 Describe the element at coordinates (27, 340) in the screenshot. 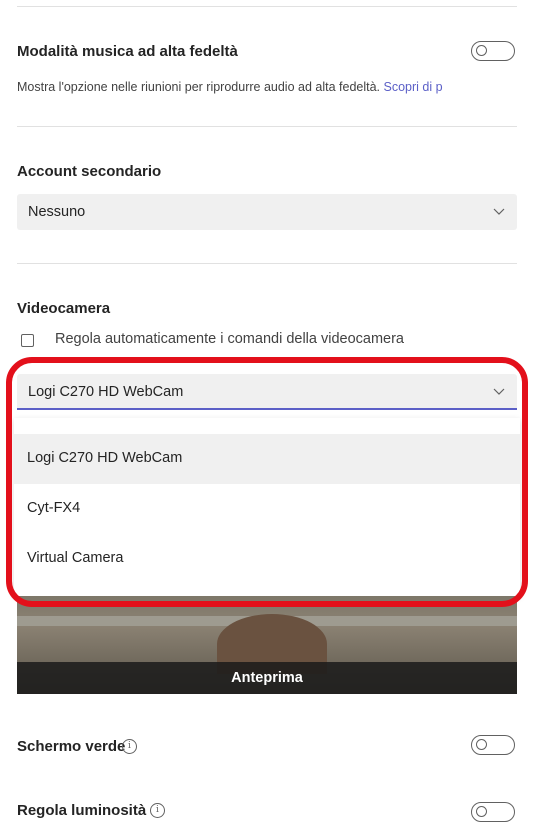

I see `auto-adjust-checkbox` at that location.